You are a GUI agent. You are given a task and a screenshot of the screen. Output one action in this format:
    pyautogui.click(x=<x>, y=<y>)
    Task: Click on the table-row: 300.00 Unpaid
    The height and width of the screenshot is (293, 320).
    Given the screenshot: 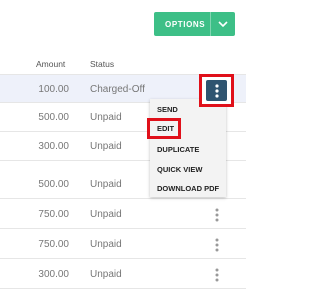 What is the action you would take?
    pyautogui.click(x=123, y=274)
    